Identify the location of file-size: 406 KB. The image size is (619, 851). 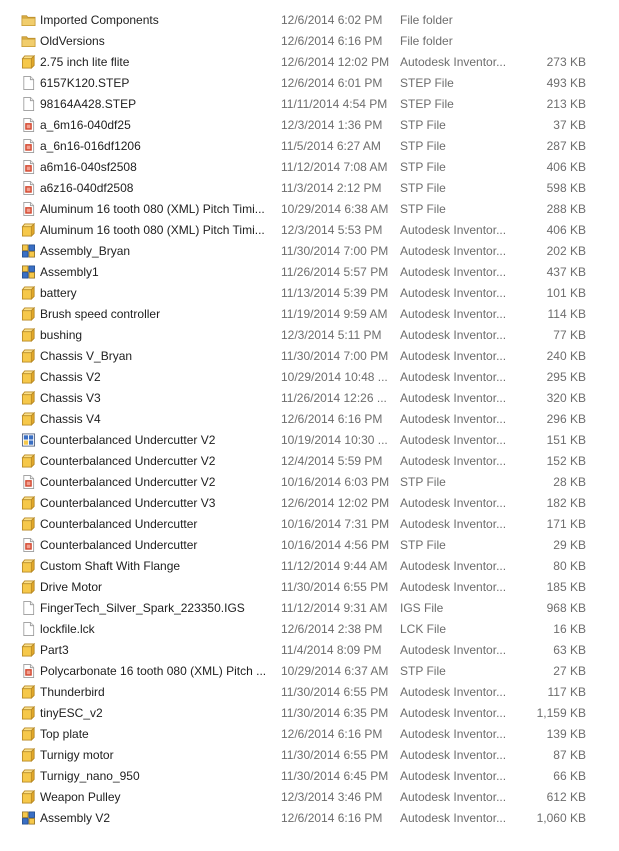
(566, 167).